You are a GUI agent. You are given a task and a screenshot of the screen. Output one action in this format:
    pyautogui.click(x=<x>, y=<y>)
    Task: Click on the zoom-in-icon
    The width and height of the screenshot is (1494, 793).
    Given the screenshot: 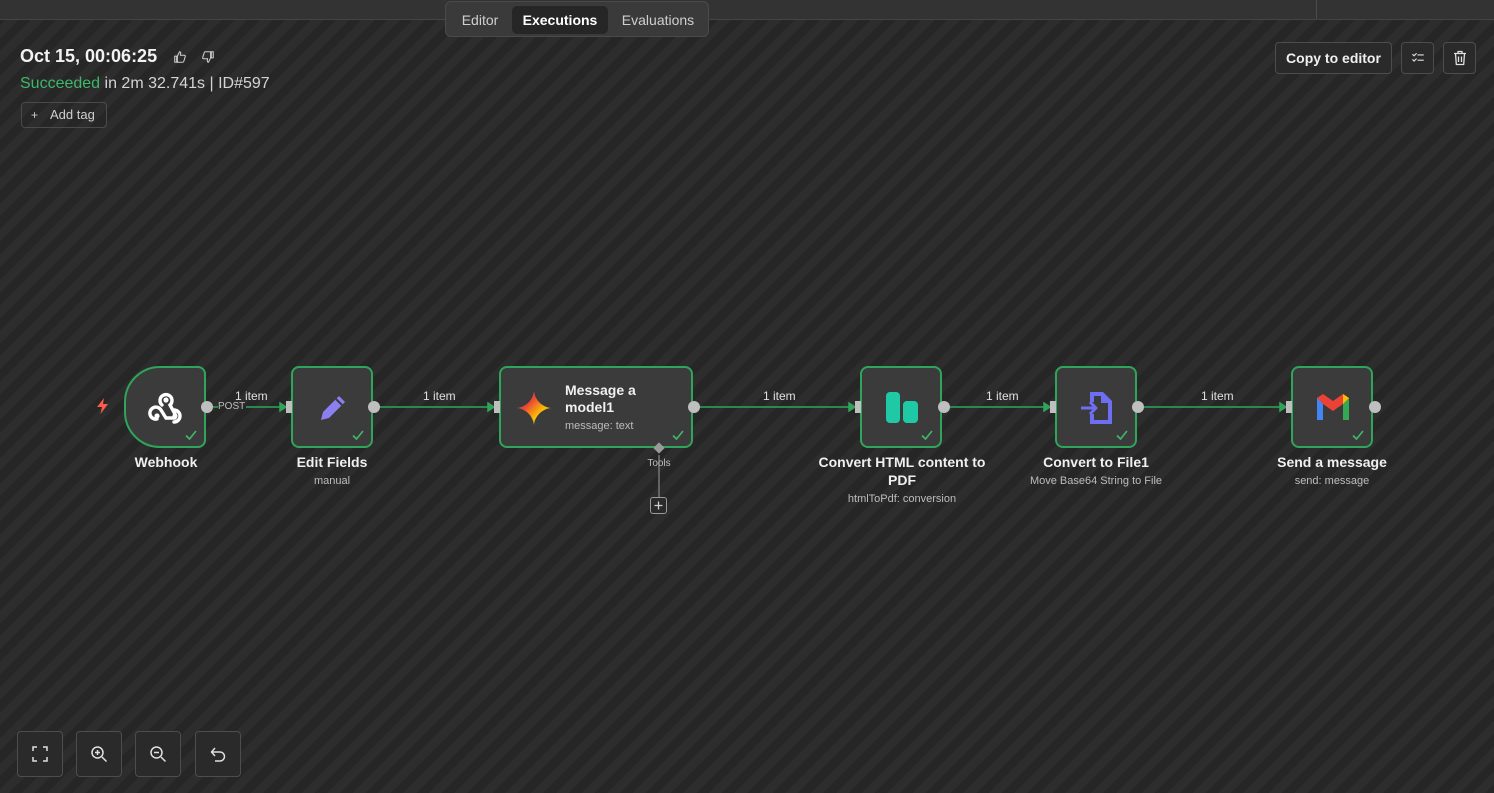 What is the action you would take?
    pyautogui.click(x=99, y=754)
    